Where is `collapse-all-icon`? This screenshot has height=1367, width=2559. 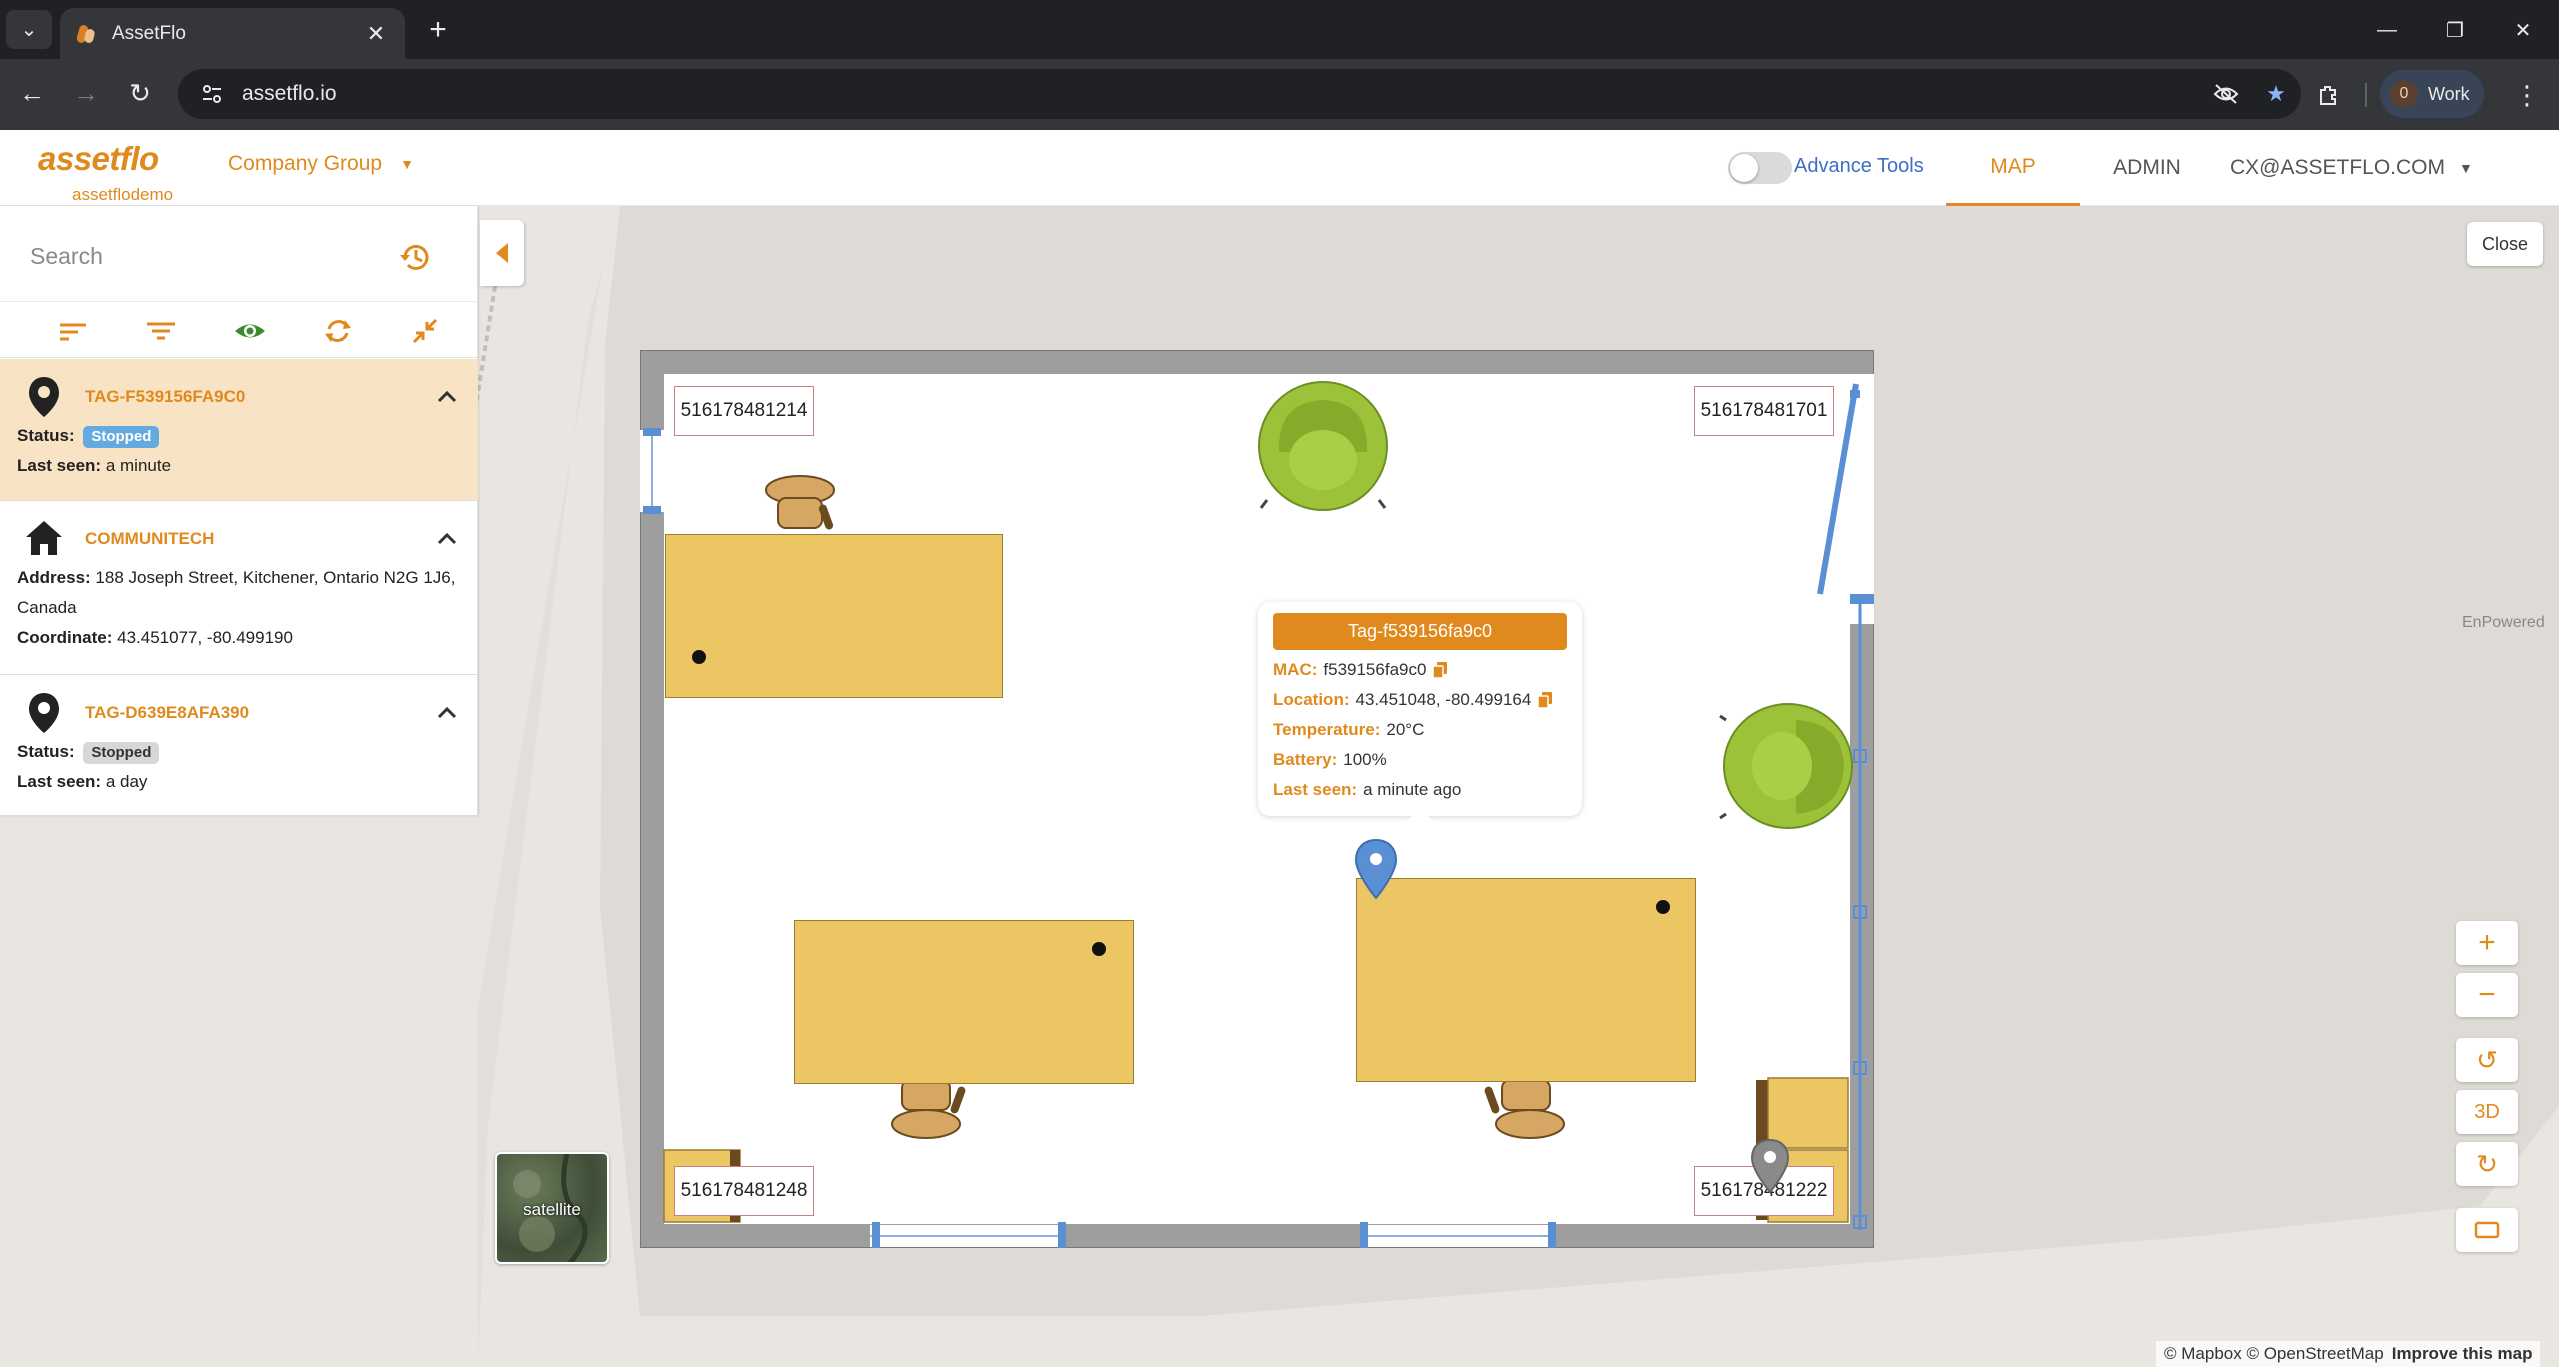 collapse-all-icon is located at coordinates (425, 331).